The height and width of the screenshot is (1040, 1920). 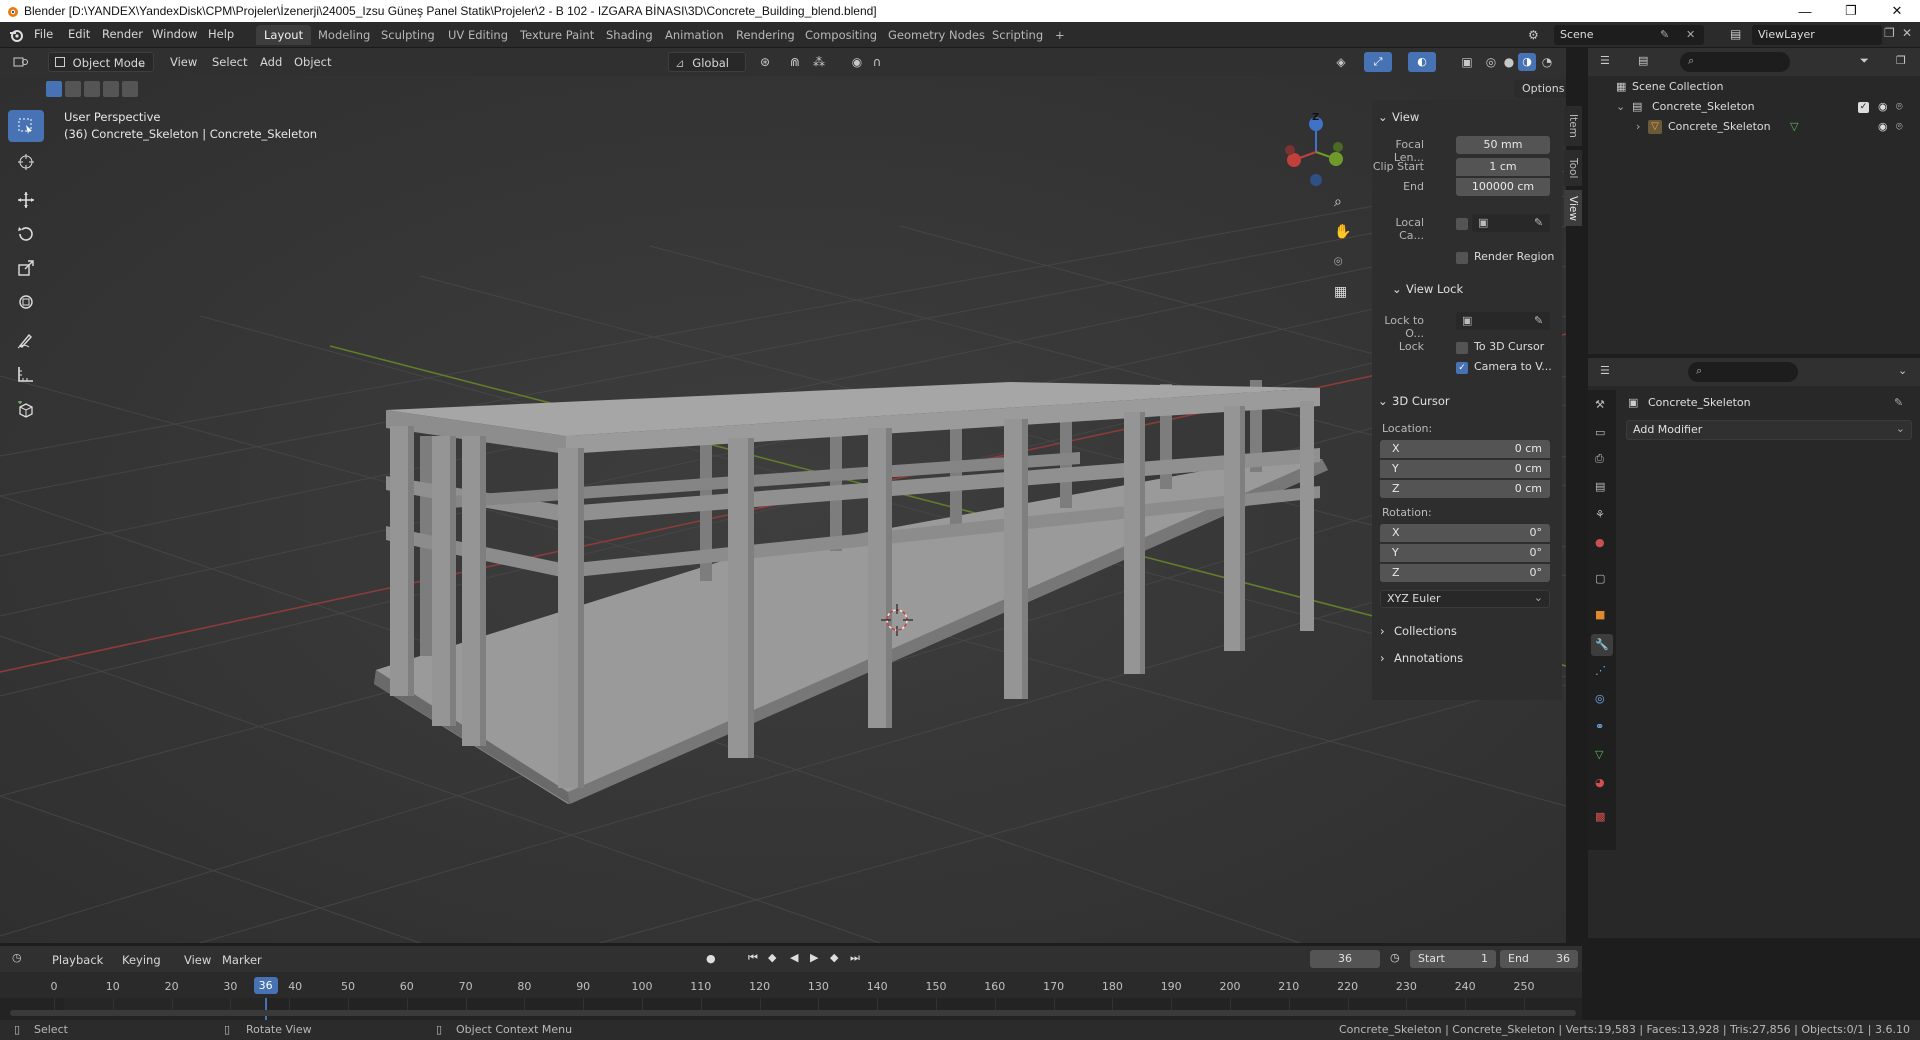 I want to click on transform-orientation-selector: ⊿ Global, so click(x=707, y=62).